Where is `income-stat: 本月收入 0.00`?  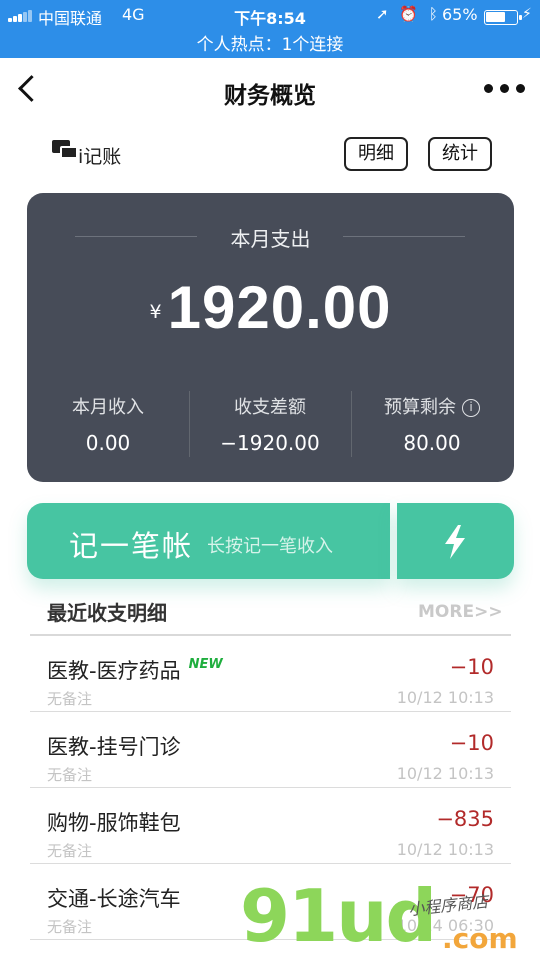 income-stat: 本月收入 0.00 is located at coordinates (108, 424).